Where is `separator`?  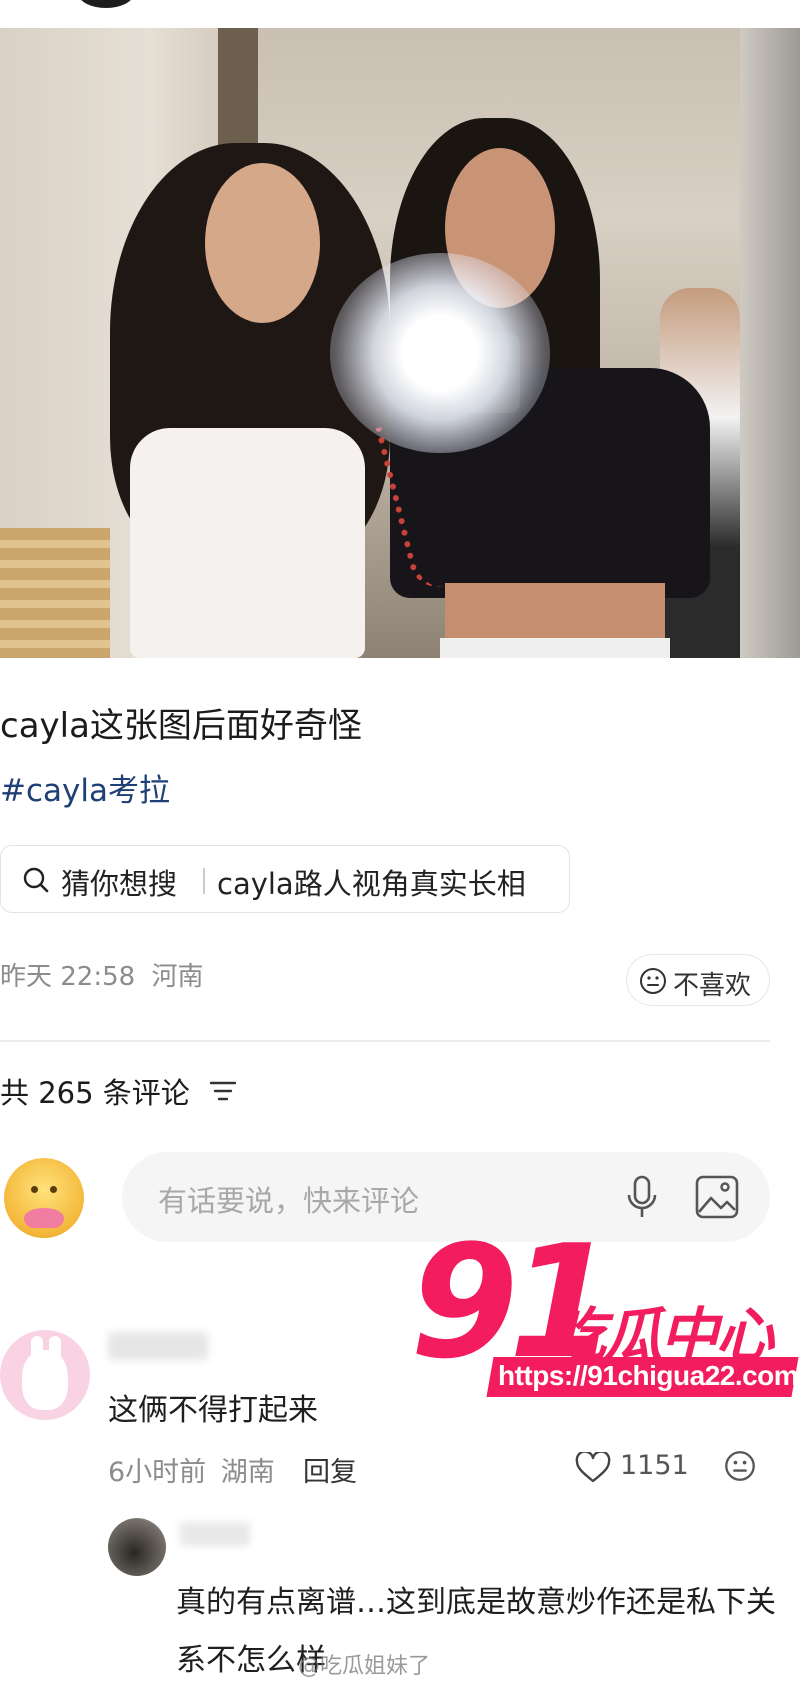 separator is located at coordinates (204, 881).